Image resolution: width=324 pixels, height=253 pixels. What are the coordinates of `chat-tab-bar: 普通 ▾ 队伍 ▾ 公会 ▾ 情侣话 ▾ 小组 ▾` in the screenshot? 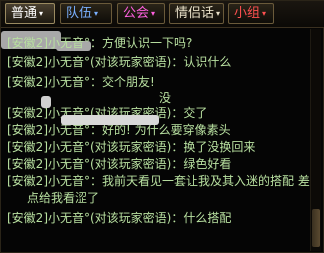 It's located at (162, 14).